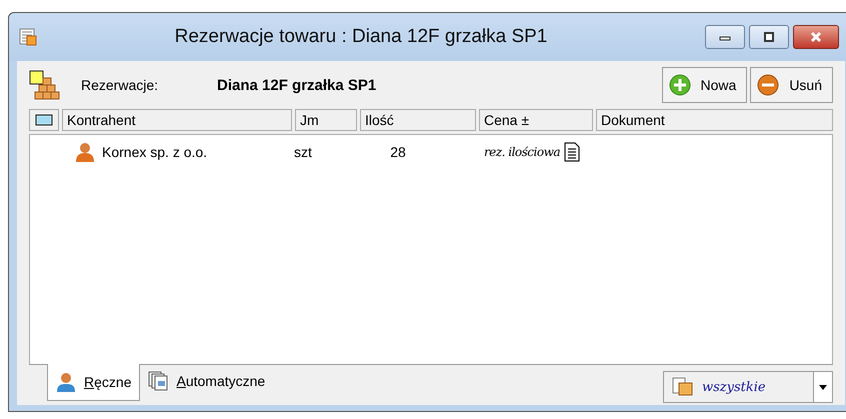 The height and width of the screenshot is (419, 846). Describe the element at coordinates (398, 152) in the screenshot. I see `table-cell-text: 28` at that location.